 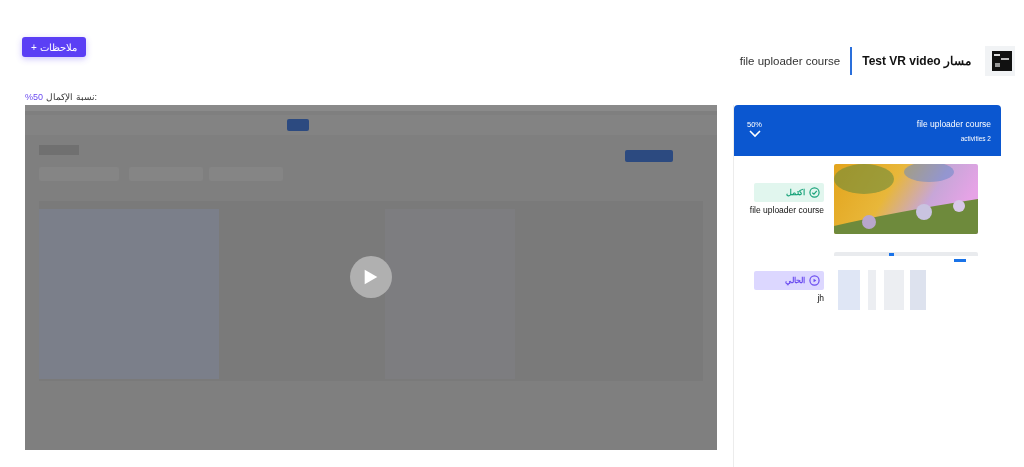 What do you see at coordinates (754, 133) in the screenshot?
I see `chevron-icon` at bounding box center [754, 133].